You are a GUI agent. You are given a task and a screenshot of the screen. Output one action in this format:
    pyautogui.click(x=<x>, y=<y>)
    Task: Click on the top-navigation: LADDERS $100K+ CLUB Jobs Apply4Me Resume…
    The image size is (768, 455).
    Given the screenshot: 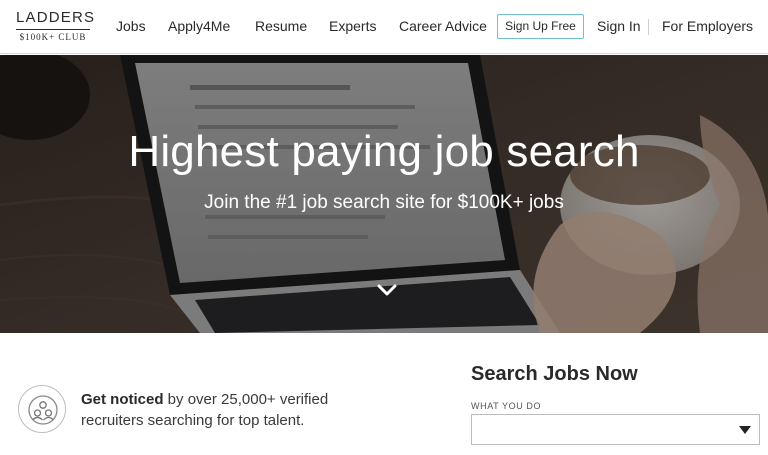 What is the action you would take?
    pyautogui.click(x=384, y=27)
    